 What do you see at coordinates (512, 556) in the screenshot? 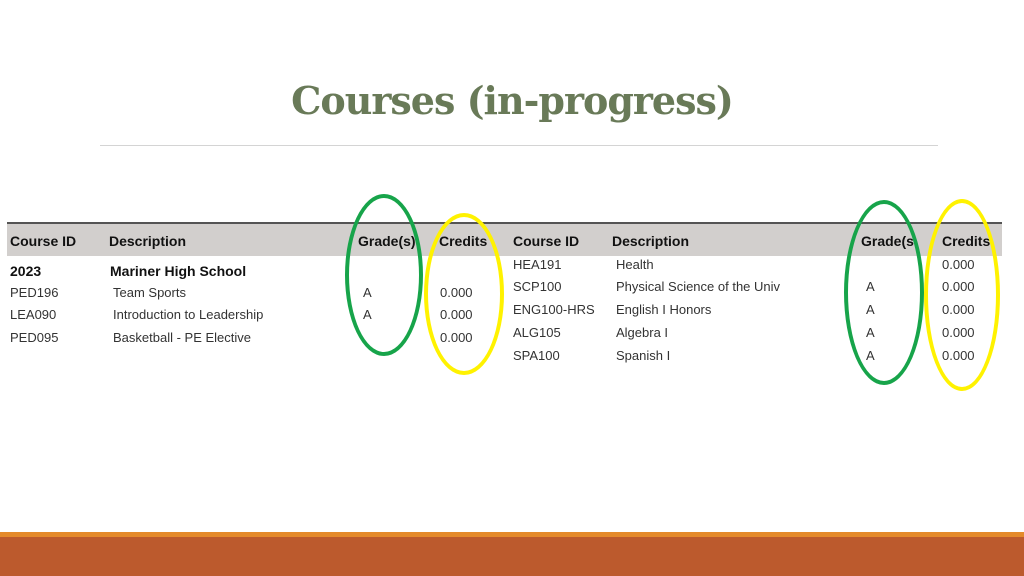
I see `footer-bar` at bounding box center [512, 556].